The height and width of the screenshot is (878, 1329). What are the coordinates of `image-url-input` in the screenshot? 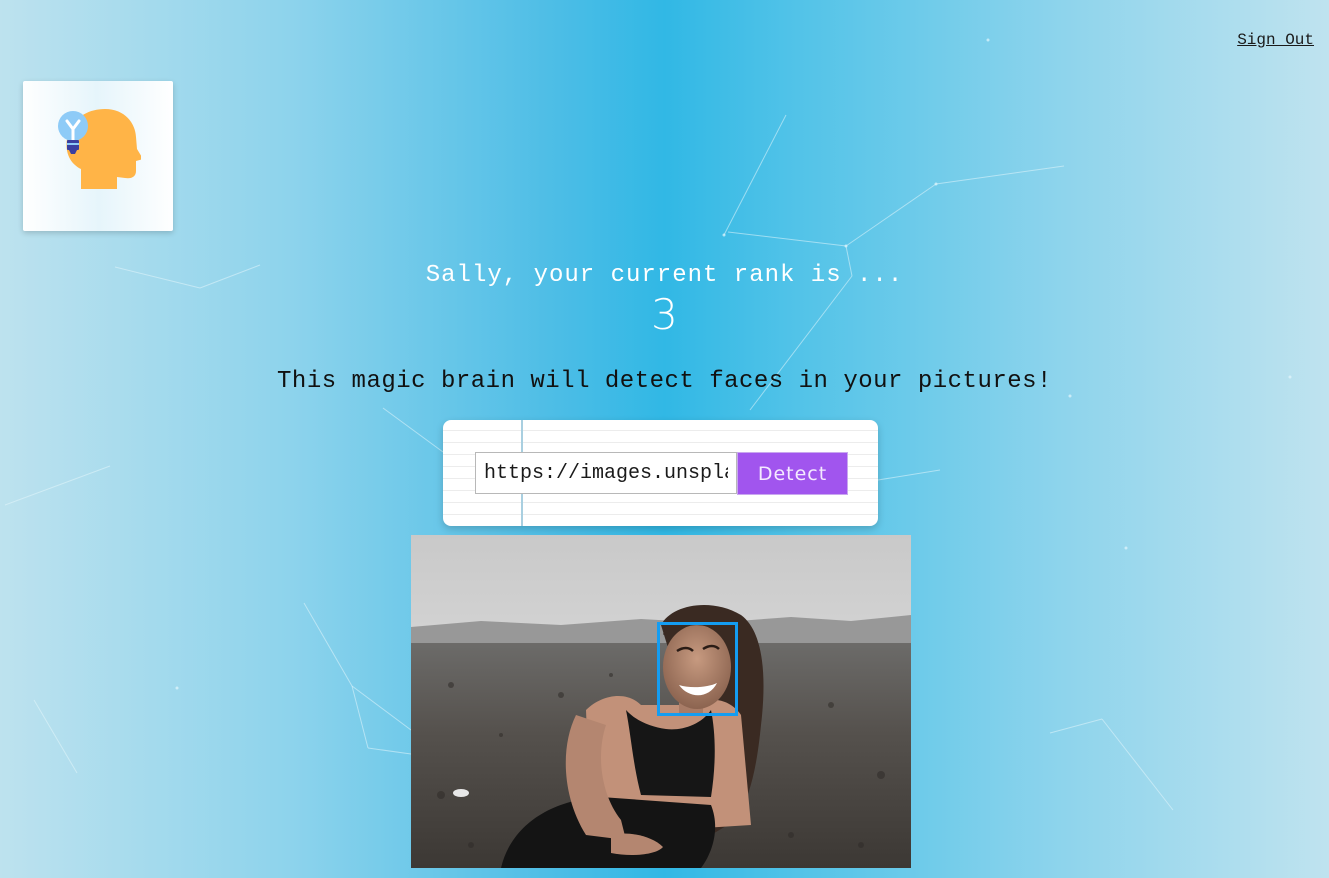 It's located at (606, 473).